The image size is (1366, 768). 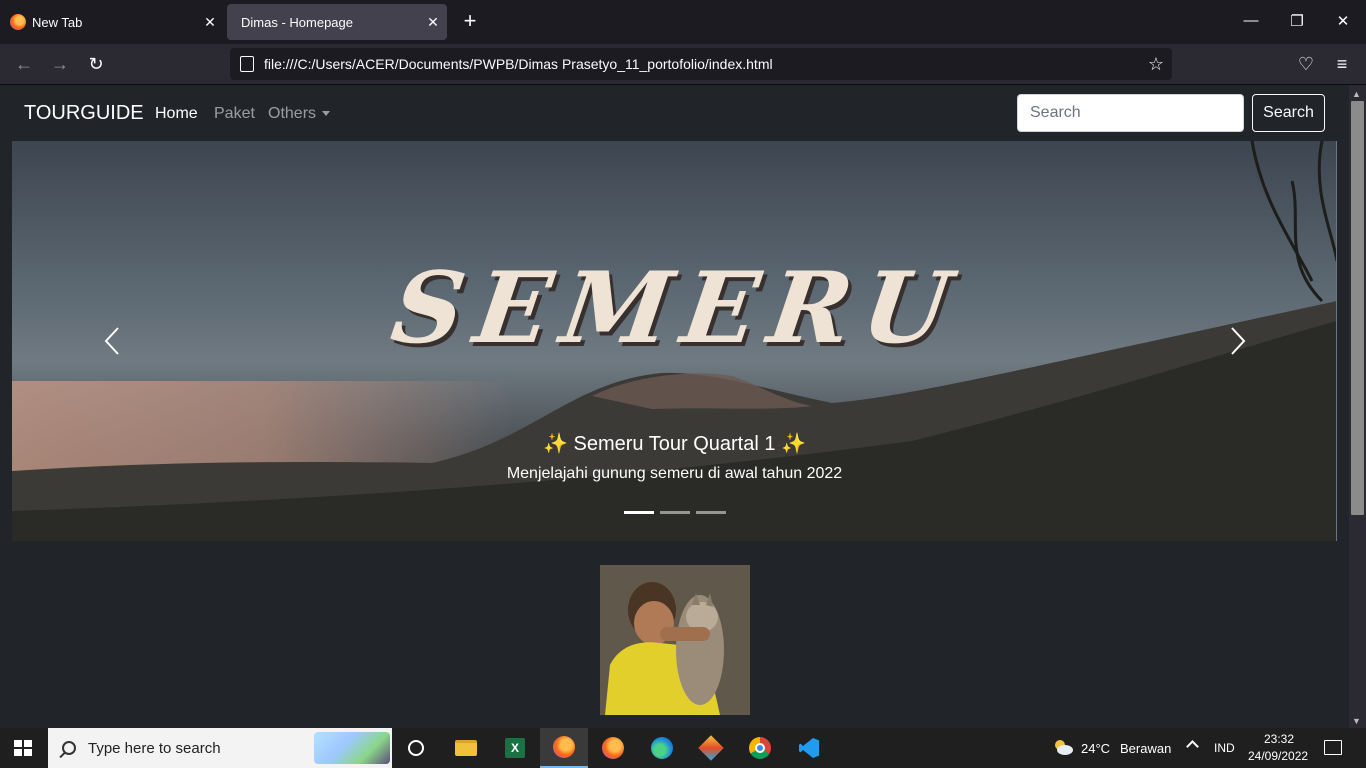 I want to click on chrome-button, so click(x=760, y=748).